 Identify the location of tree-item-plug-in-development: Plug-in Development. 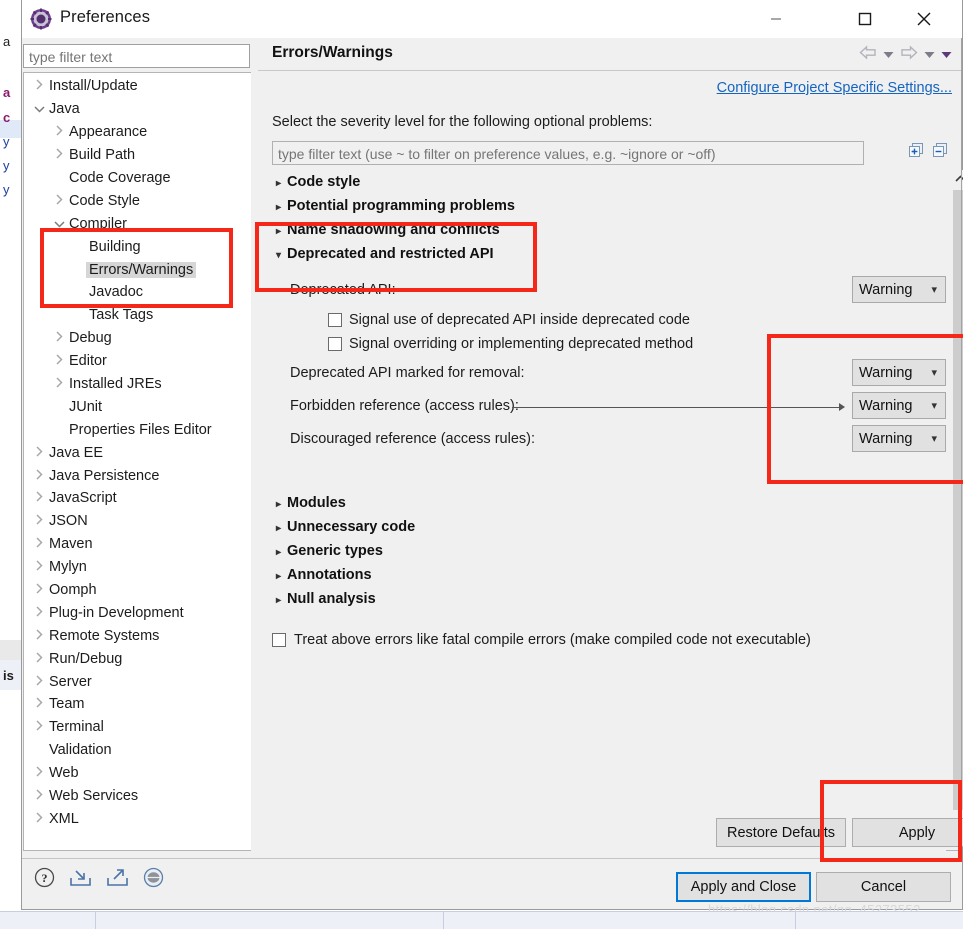
(129, 612).